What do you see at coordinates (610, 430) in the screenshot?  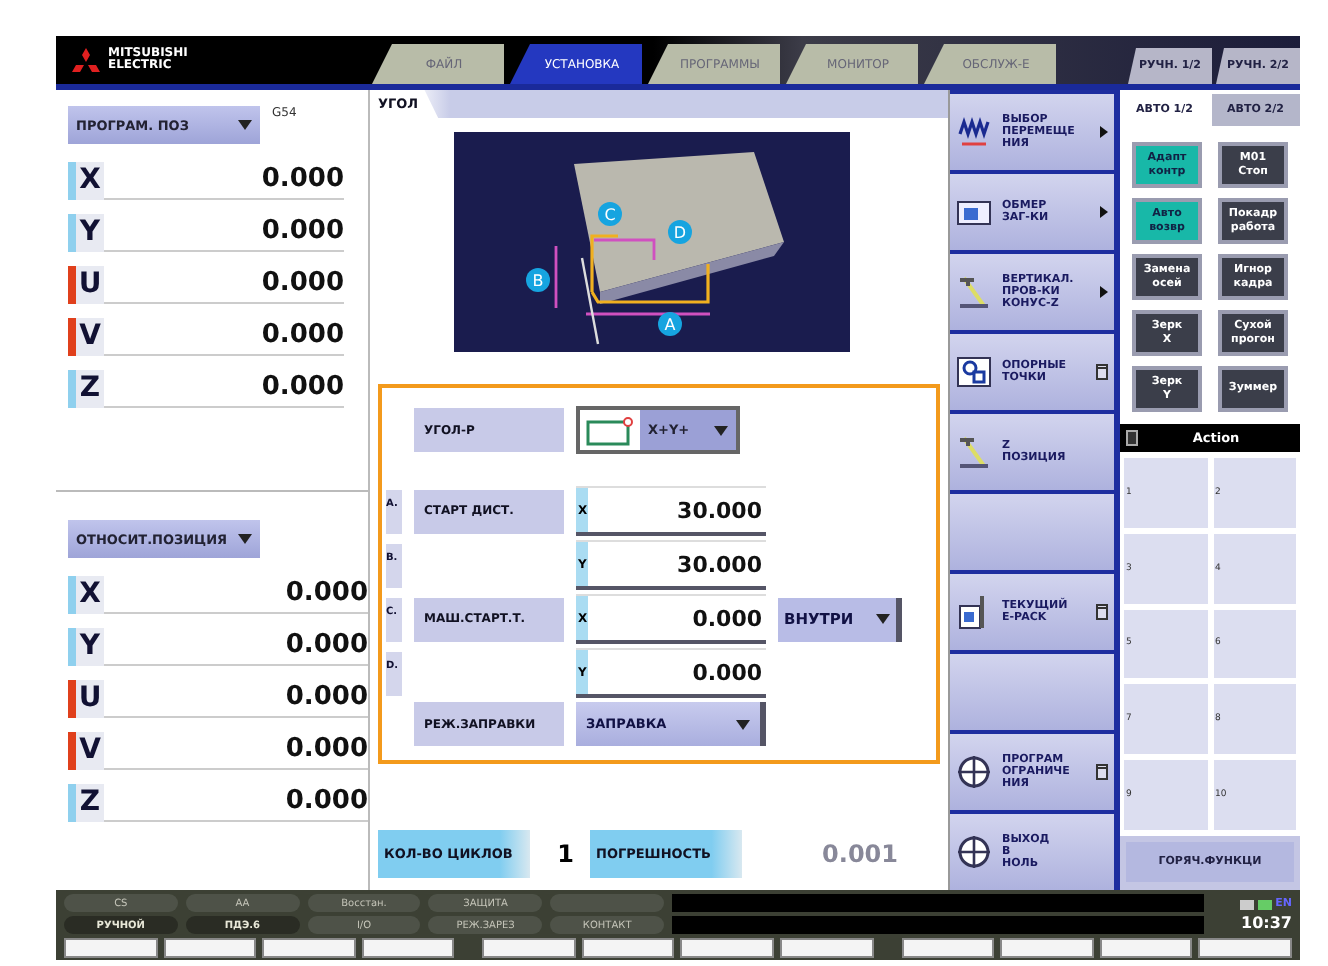 I see `corner-pattern-icon` at bounding box center [610, 430].